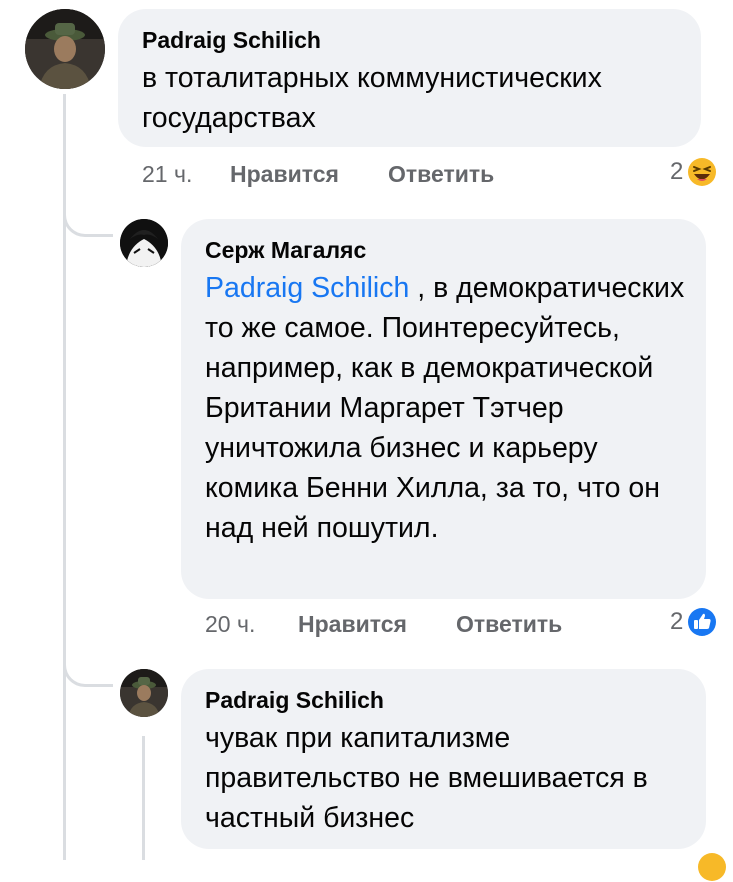 The height and width of the screenshot is (882, 733). I want to click on mention-link: Padraig Schilich, so click(307, 288).